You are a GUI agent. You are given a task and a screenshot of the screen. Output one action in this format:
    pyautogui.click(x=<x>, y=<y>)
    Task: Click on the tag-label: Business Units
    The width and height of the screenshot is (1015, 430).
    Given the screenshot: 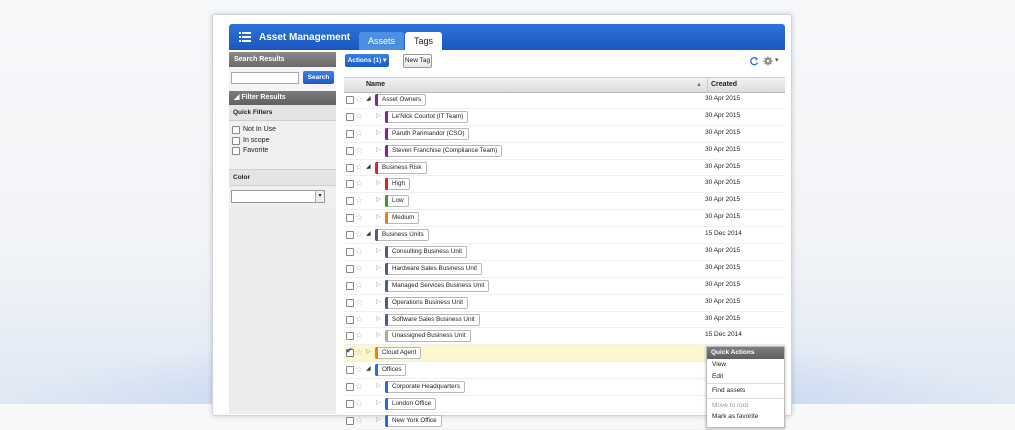 What is the action you would take?
    pyautogui.click(x=402, y=235)
    